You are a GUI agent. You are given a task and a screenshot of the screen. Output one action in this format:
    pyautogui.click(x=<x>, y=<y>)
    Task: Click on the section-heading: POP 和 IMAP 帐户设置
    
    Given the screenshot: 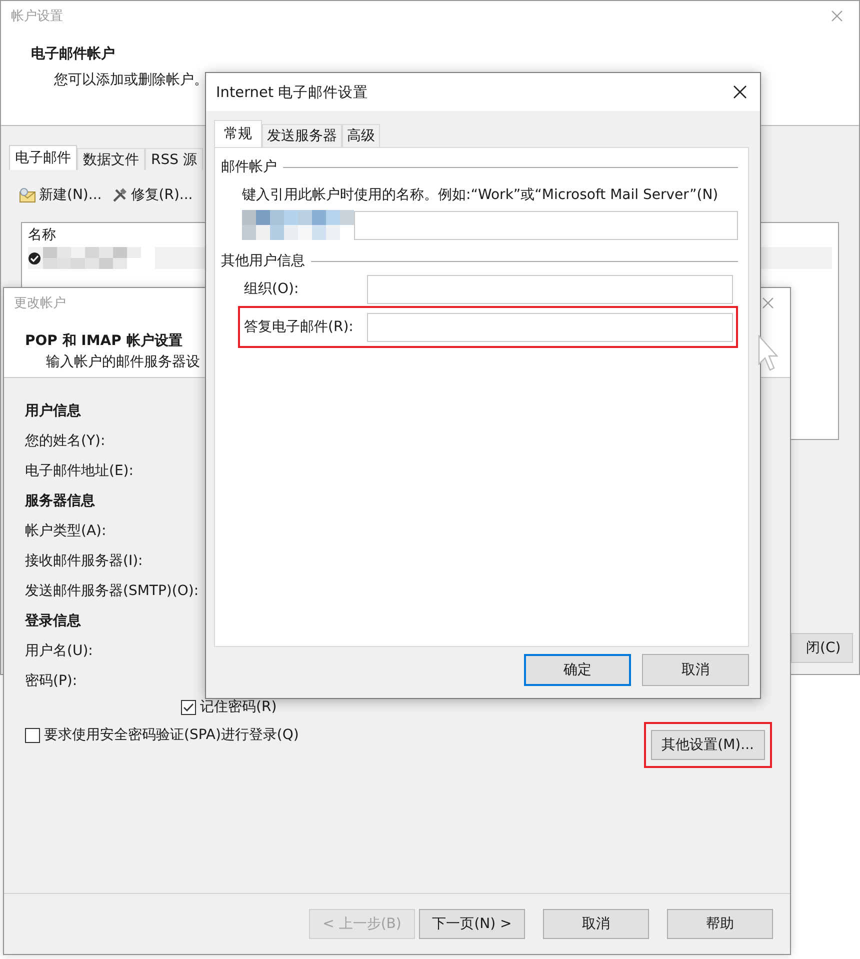 What is the action you would take?
    pyautogui.click(x=104, y=341)
    